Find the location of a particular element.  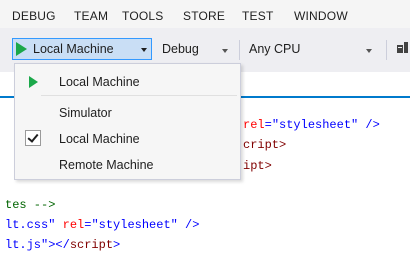

dropdown-item-local-machine-run: Local Machine is located at coordinates (127, 81).